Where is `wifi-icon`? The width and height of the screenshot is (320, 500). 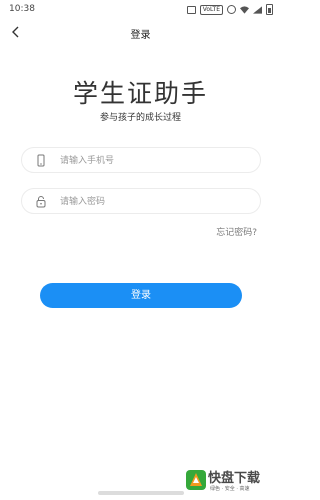 wifi-icon is located at coordinates (244, 9).